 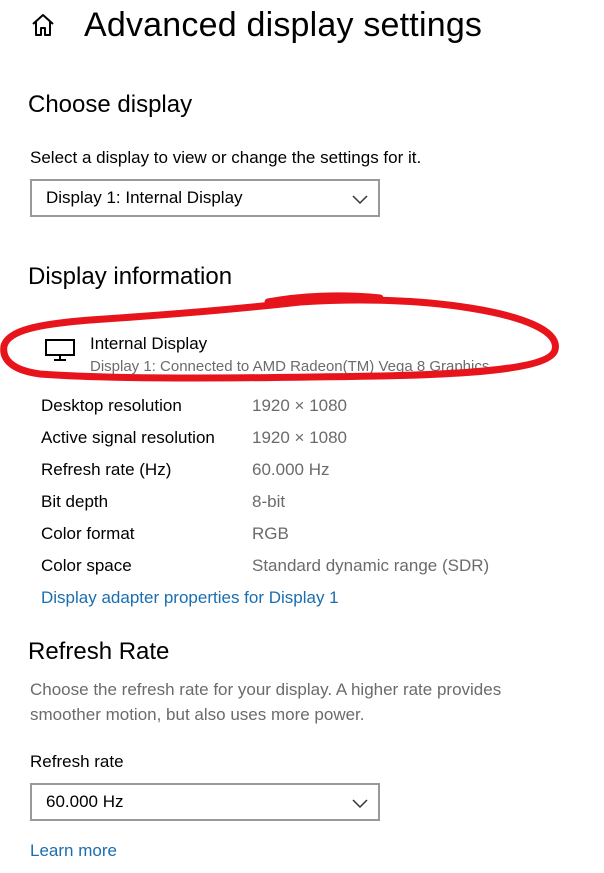 What do you see at coordinates (106, 469) in the screenshot?
I see `info-label-refresh-rate: Refresh rate (Hz)` at bounding box center [106, 469].